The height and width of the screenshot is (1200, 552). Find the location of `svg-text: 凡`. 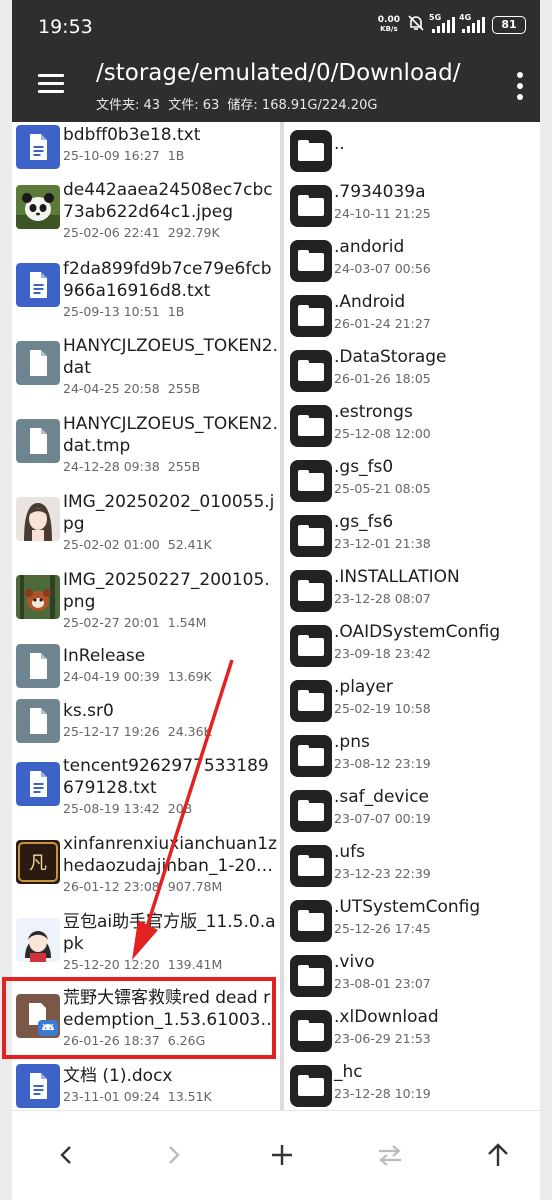

svg-text: 凡 is located at coordinates (38, 863).